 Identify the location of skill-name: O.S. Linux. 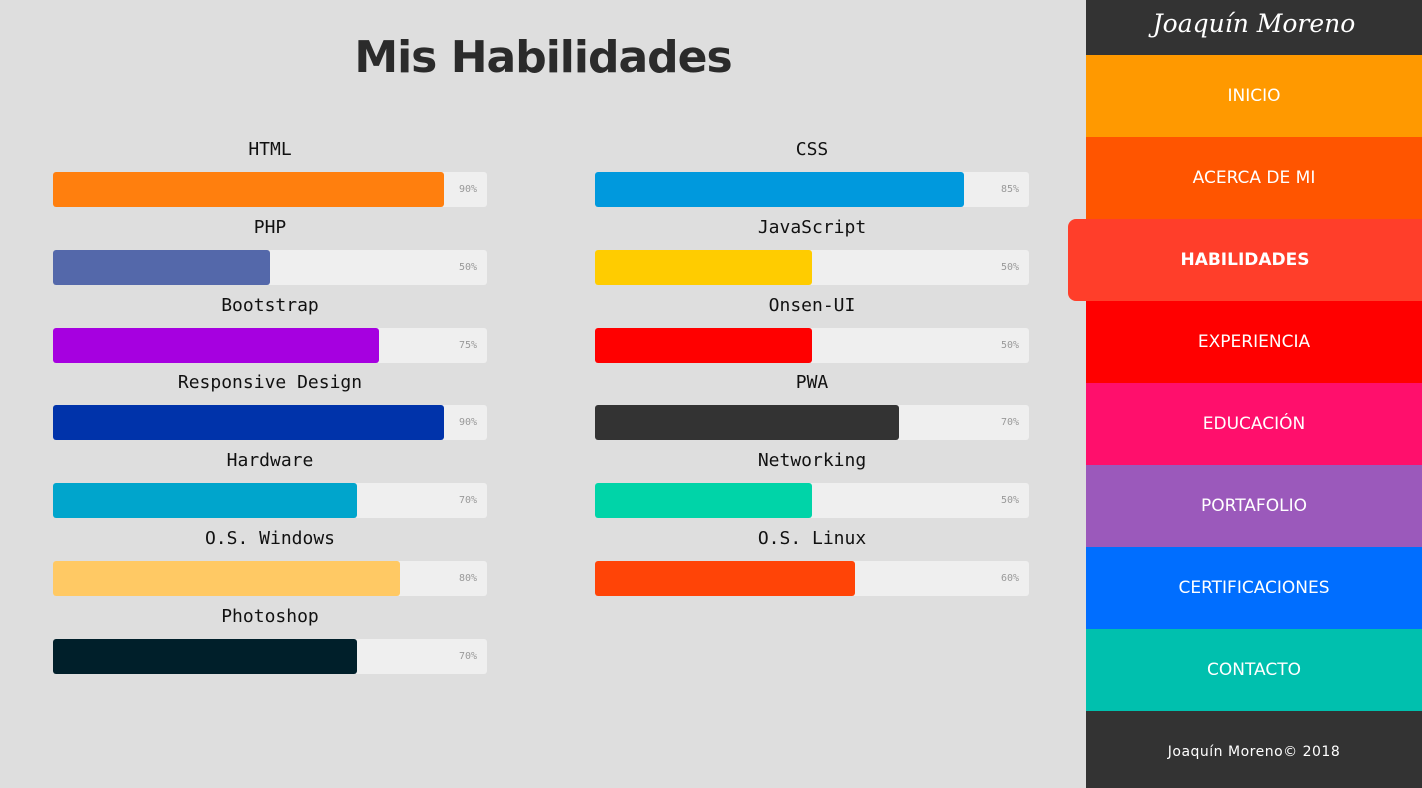
(812, 538).